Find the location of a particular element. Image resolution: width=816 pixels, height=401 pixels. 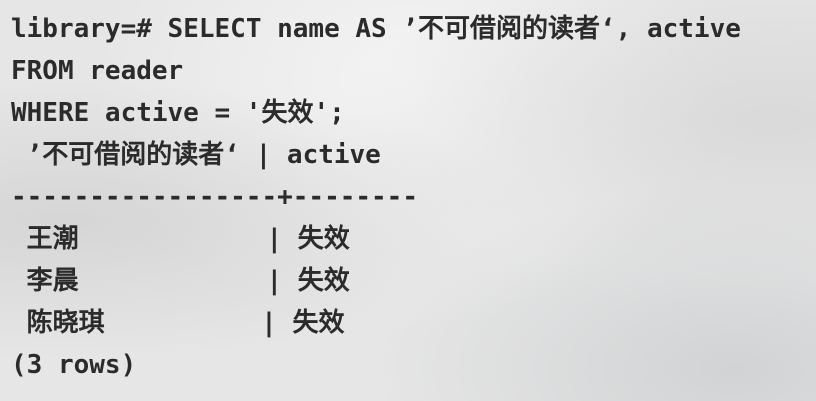

result-row: 王潮 | 失效 is located at coordinates (180, 239).